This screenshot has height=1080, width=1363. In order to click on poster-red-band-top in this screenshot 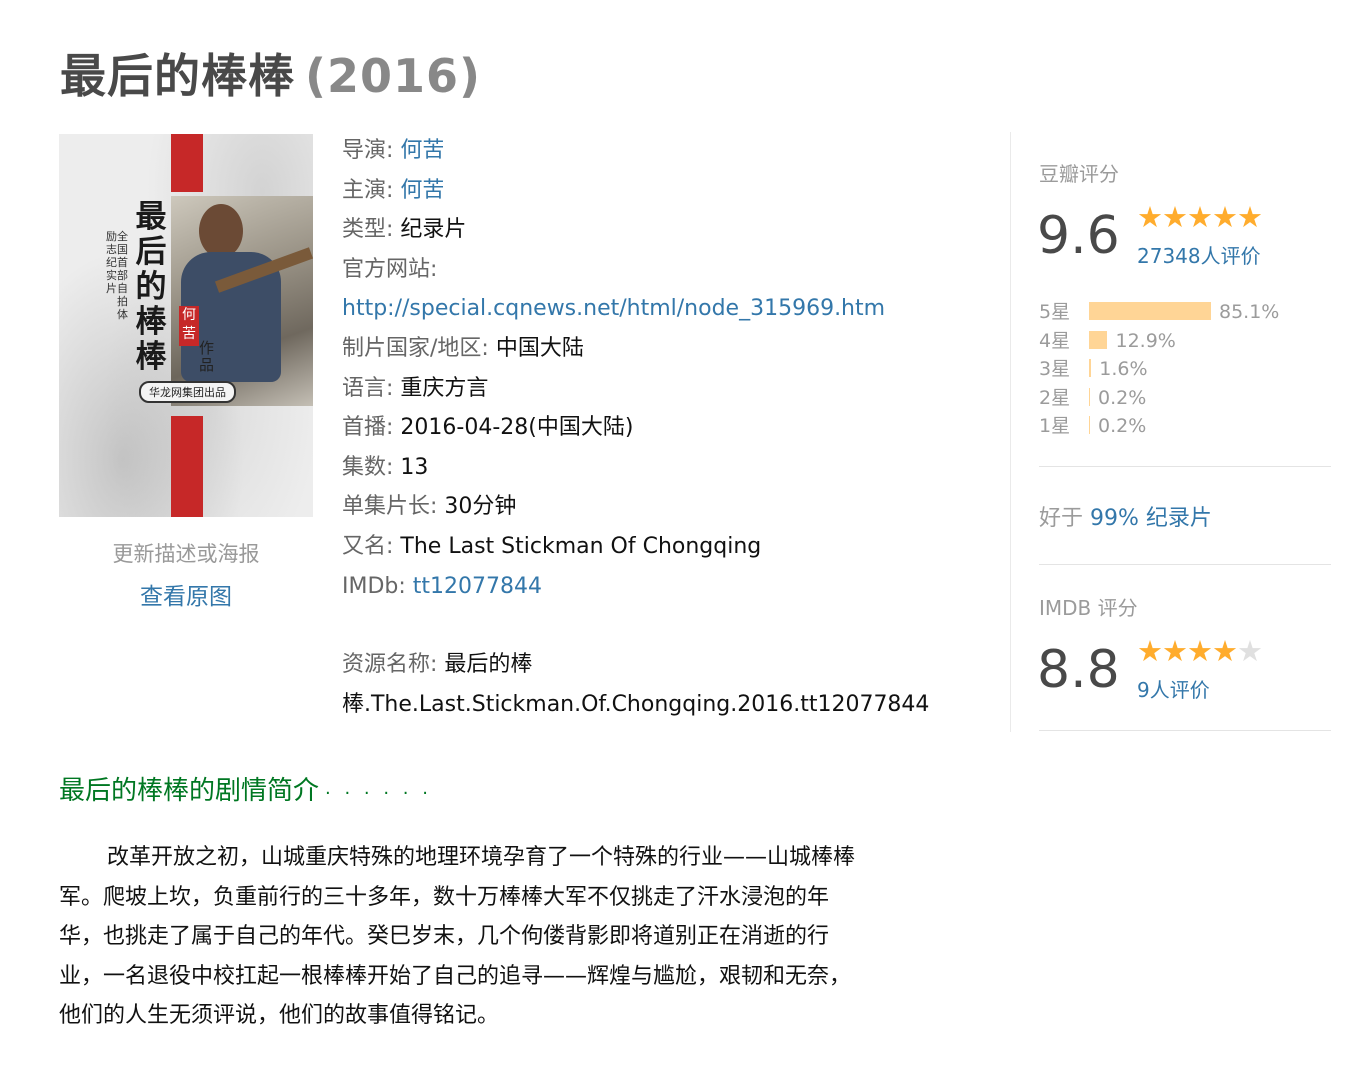, I will do `click(187, 163)`.